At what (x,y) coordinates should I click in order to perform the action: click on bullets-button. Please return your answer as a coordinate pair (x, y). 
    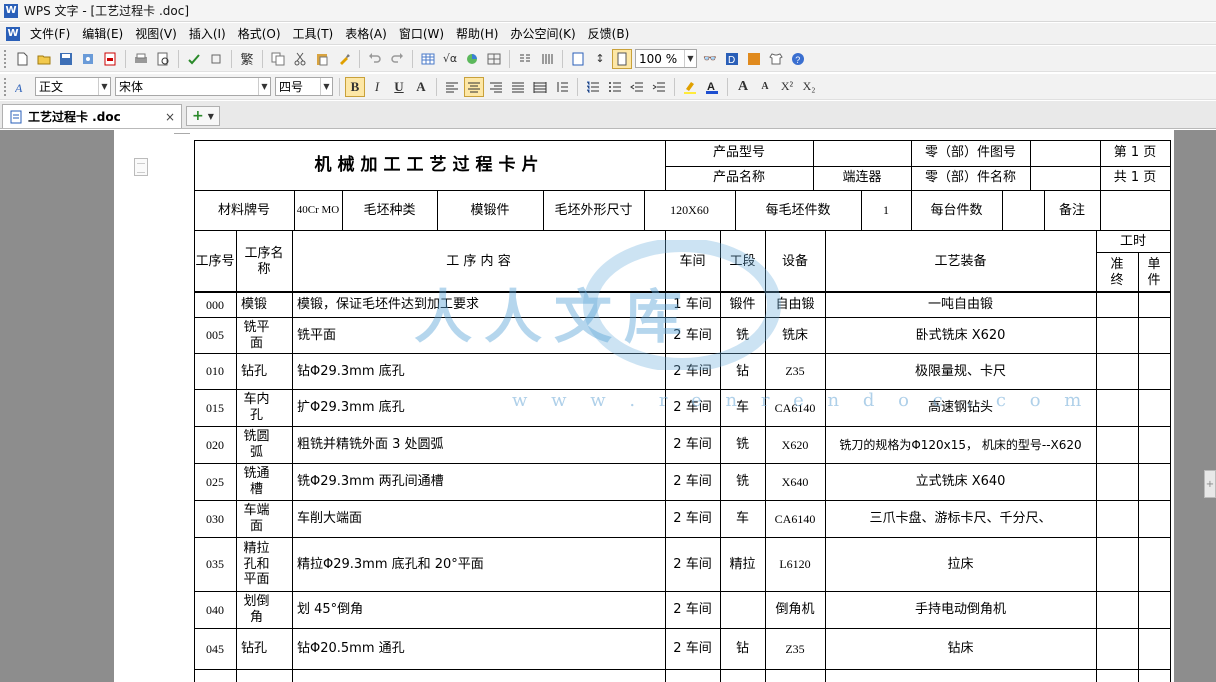
    Looking at the image, I should click on (615, 87).